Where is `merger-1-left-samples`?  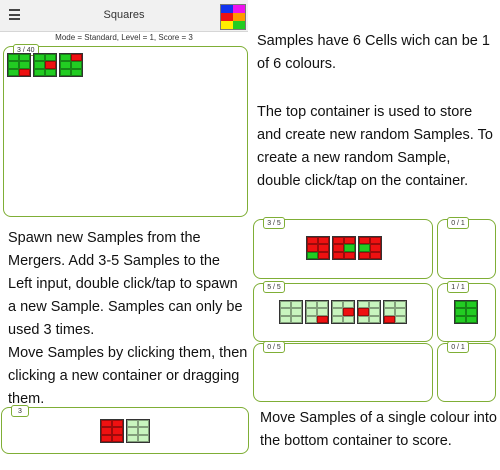 merger-1-left-samples is located at coordinates (344, 248).